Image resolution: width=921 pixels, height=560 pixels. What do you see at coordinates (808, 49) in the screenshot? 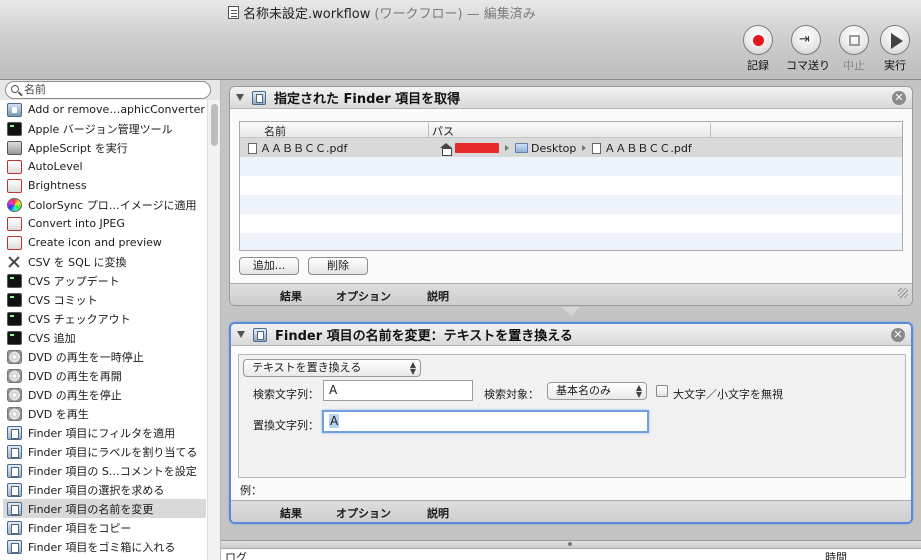
I see `step-button: ⇥ コマ送り` at bounding box center [808, 49].